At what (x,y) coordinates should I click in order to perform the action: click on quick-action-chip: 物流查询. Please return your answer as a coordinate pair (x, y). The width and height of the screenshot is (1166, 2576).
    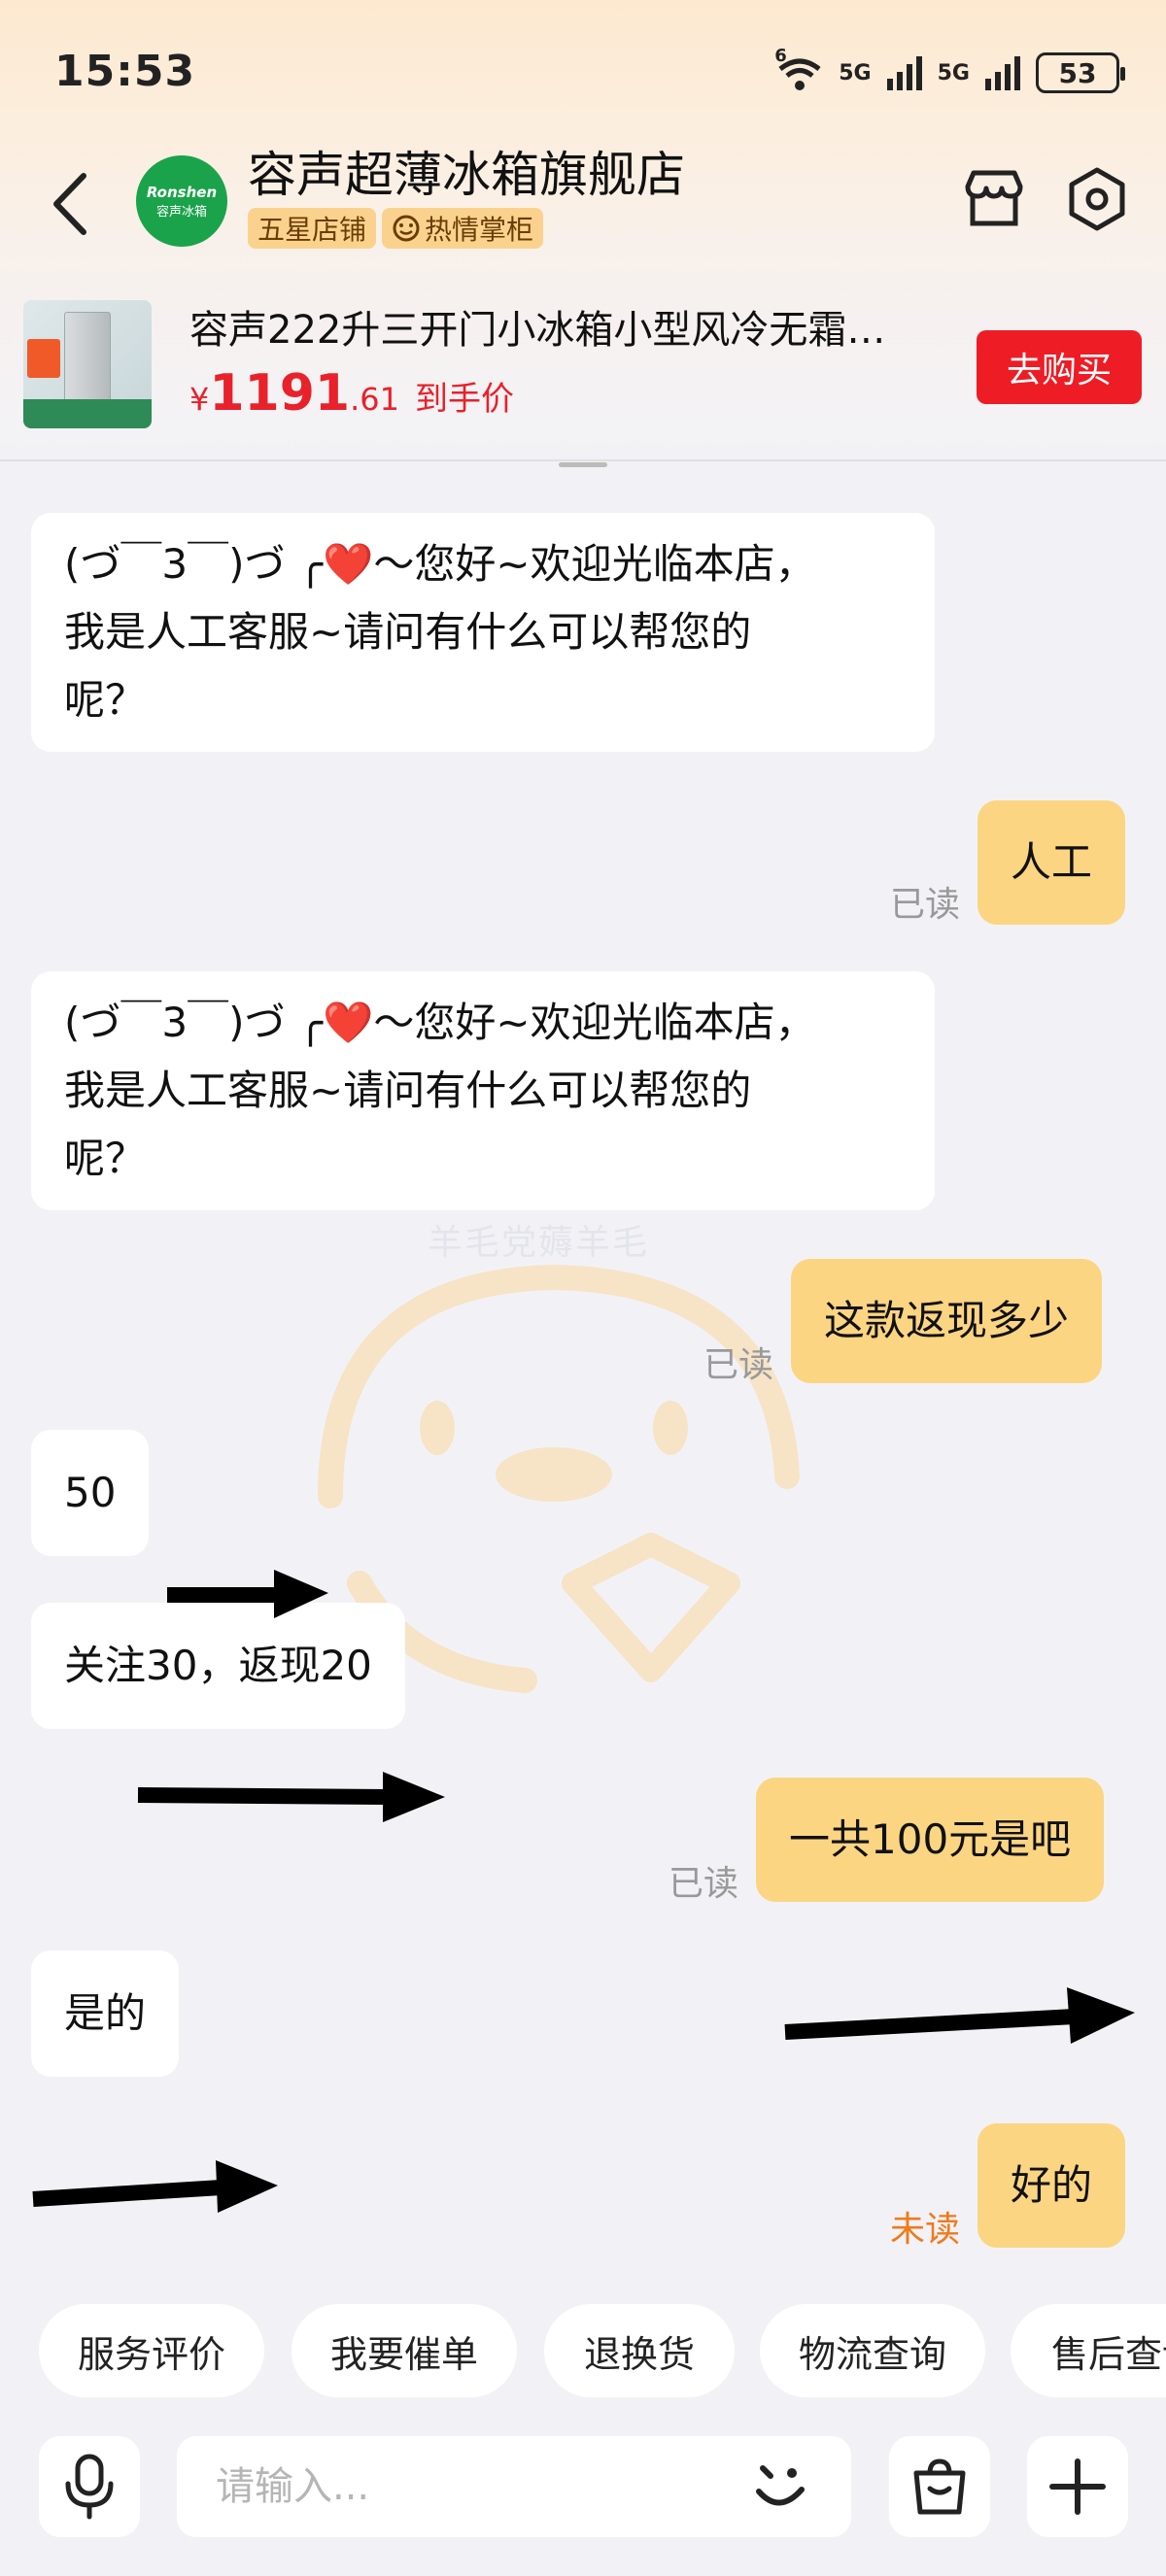
    Looking at the image, I should click on (872, 2350).